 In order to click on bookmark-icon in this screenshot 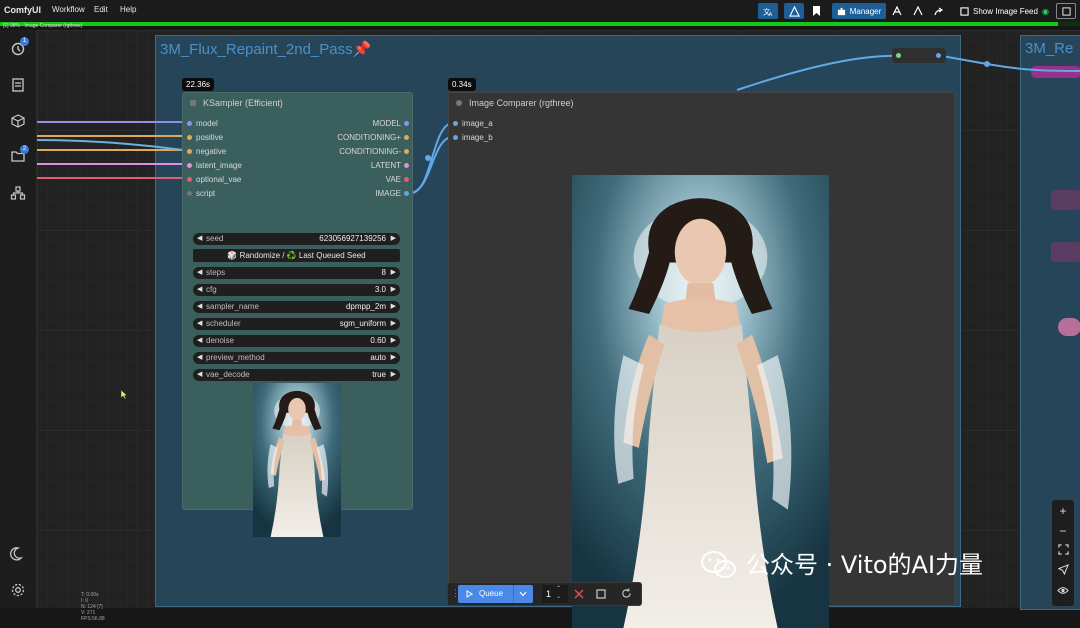, I will do `click(816, 11)`.